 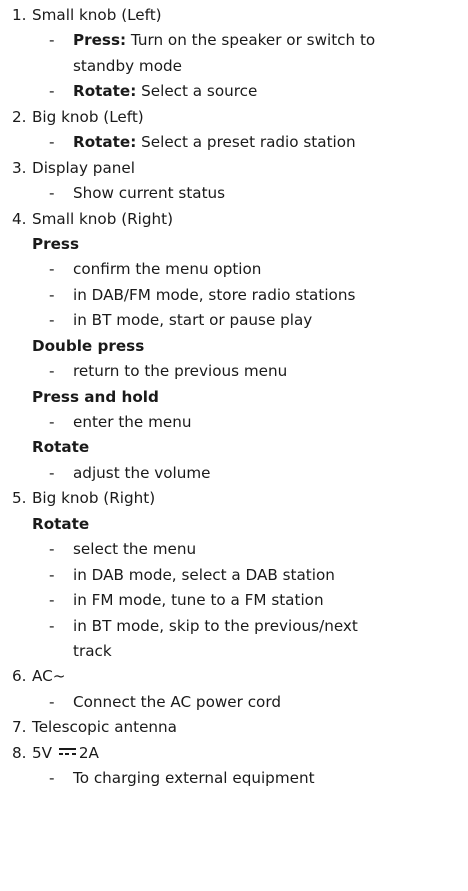 I want to click on item-1-title-line: 1. Small knob (Left), so click(x=234, y=15).